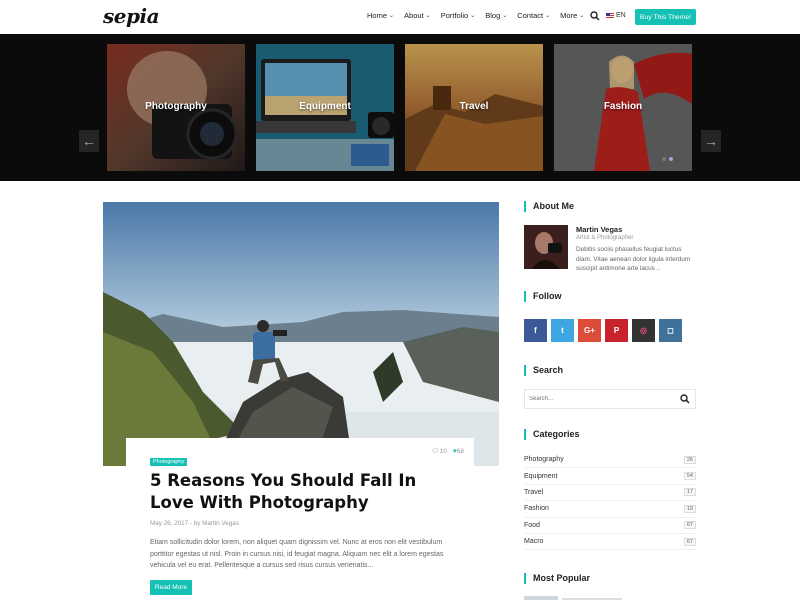  I want to click on arrow-right-icon: →, so click(711, 141).